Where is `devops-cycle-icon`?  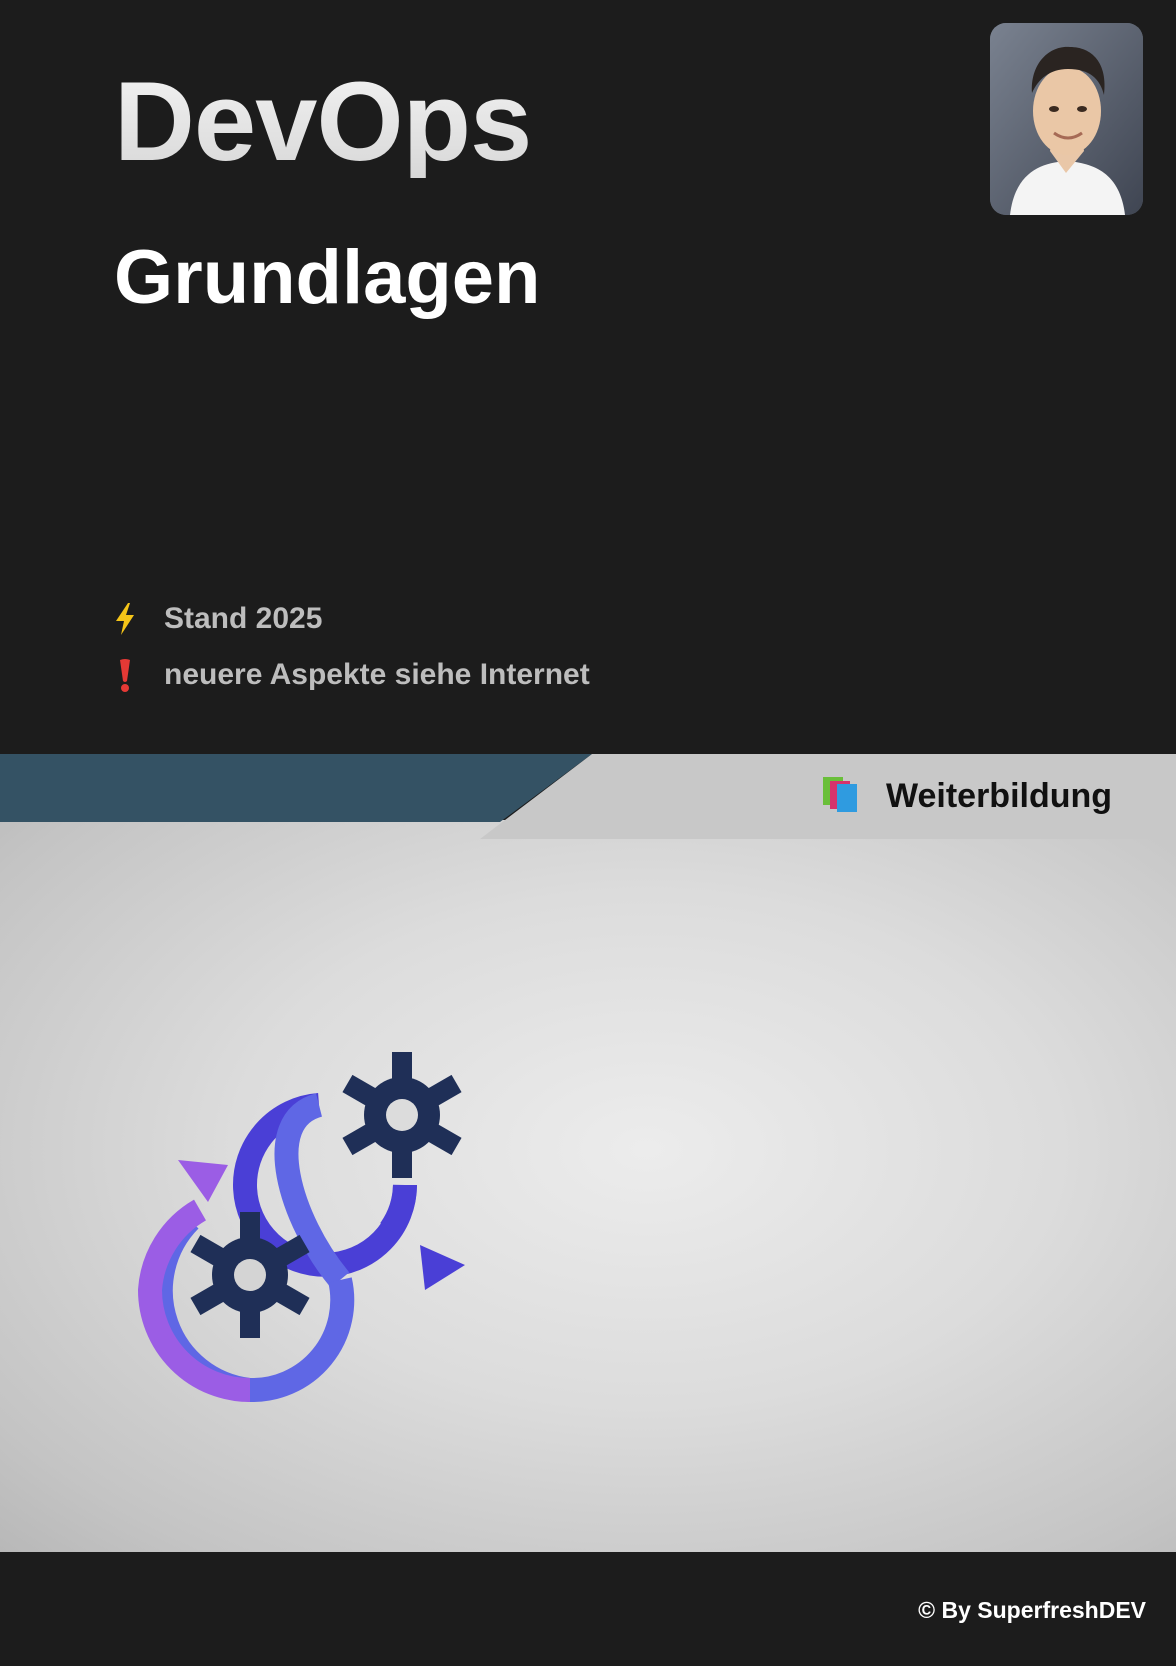
devops-cycle-icon is located at coordinates (330, 1202).